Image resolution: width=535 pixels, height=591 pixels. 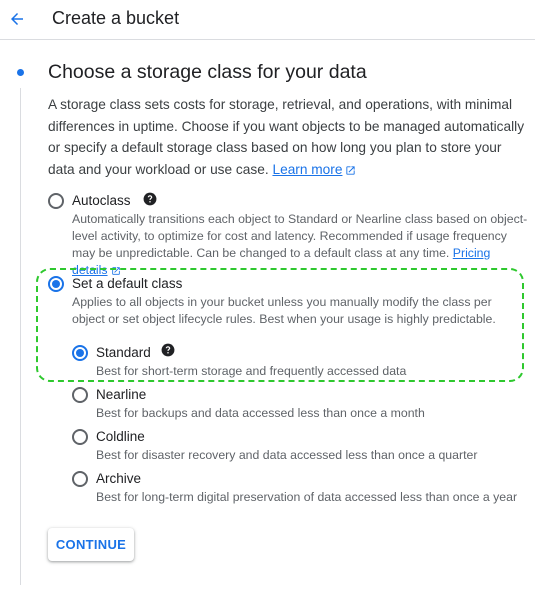 I want to click on page-title: Create a bucket, so click(x=116, y=18).